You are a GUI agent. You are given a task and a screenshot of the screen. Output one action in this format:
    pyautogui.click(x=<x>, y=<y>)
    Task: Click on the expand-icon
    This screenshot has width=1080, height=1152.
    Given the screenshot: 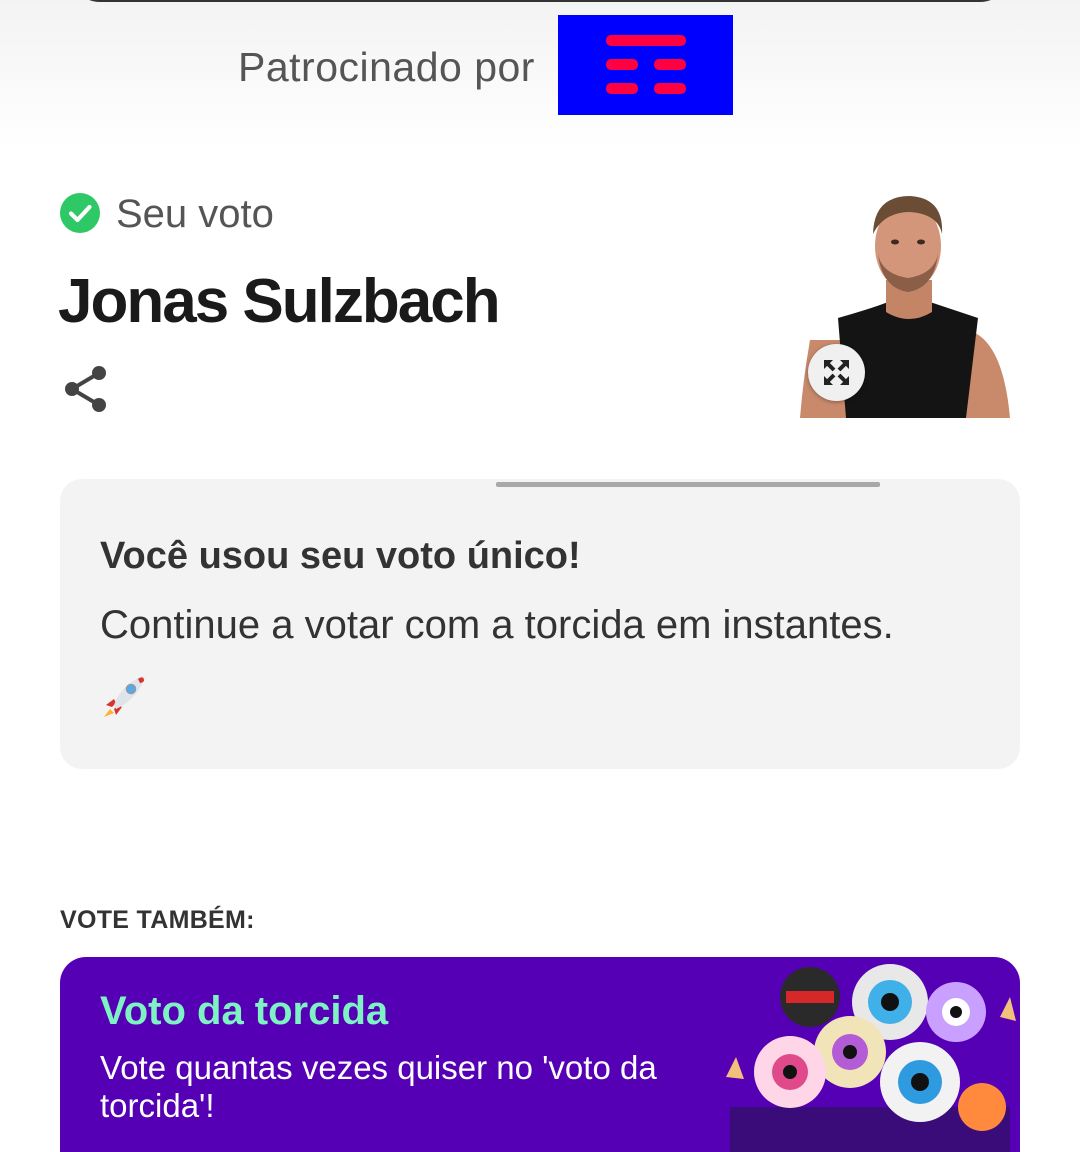 What is the action you would take?
    pyautogui.click(x=836, y=372)
    